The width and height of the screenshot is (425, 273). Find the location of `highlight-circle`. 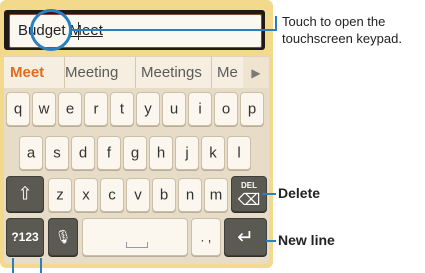

highlight-circle is located at coordinates (51, 30).